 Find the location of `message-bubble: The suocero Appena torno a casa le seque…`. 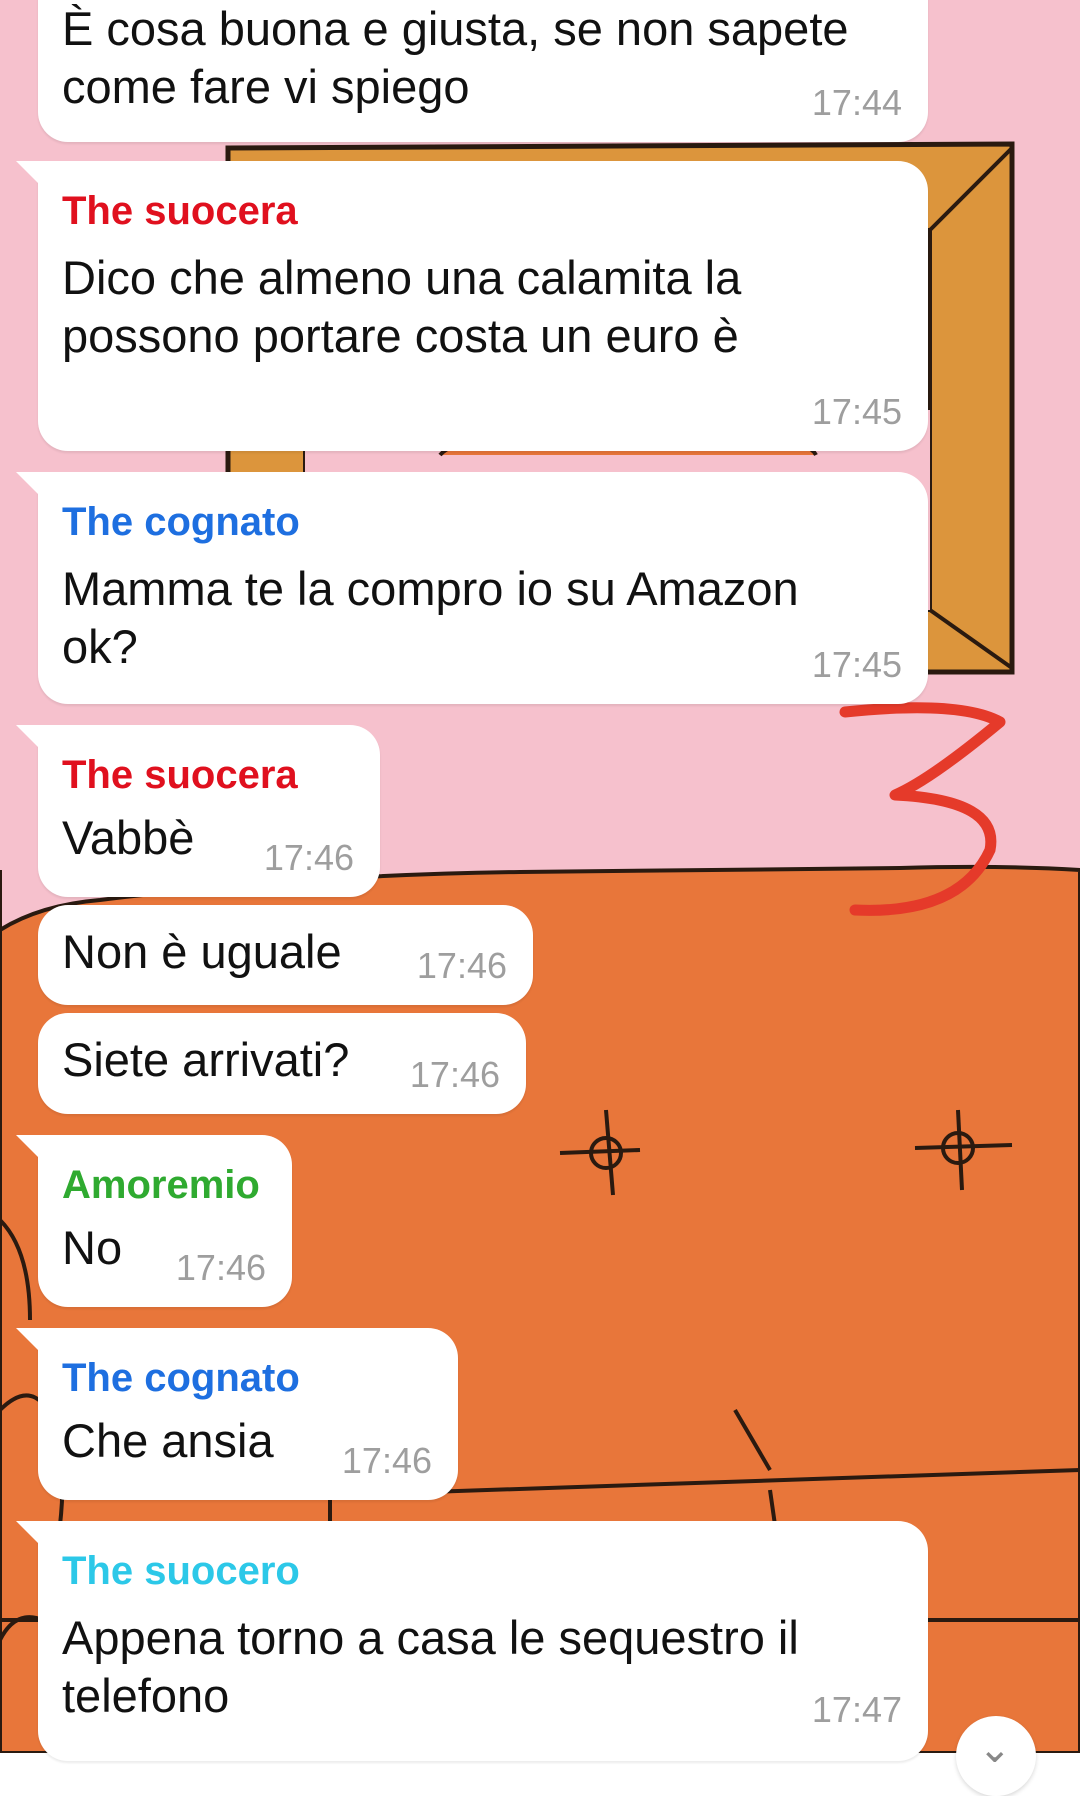

message-bubble: The suocero Appena torno a casa le seque… is located at coordinates (472, 1641).